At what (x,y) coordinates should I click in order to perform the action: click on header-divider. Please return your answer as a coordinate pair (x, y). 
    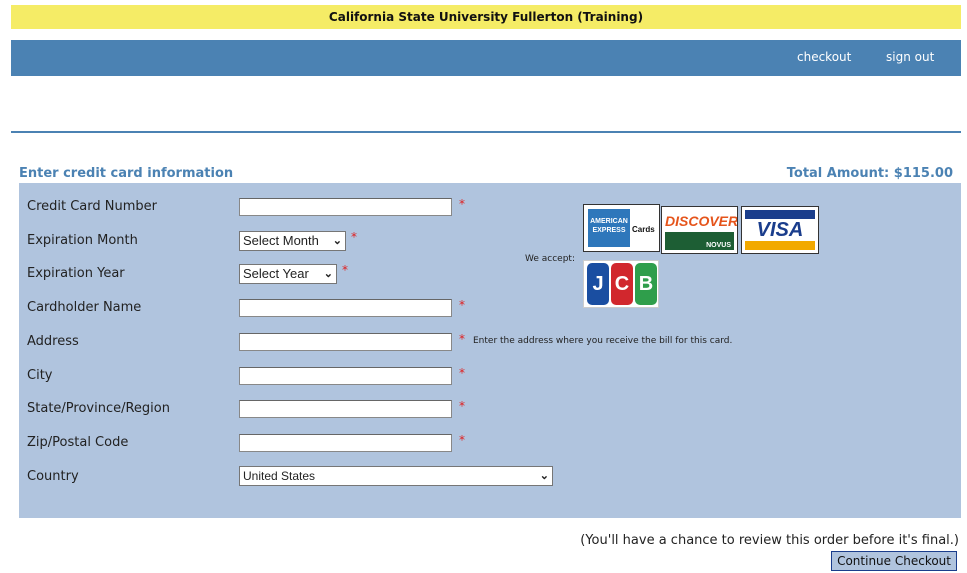
    Looking at the image, I should click on (486, 132).